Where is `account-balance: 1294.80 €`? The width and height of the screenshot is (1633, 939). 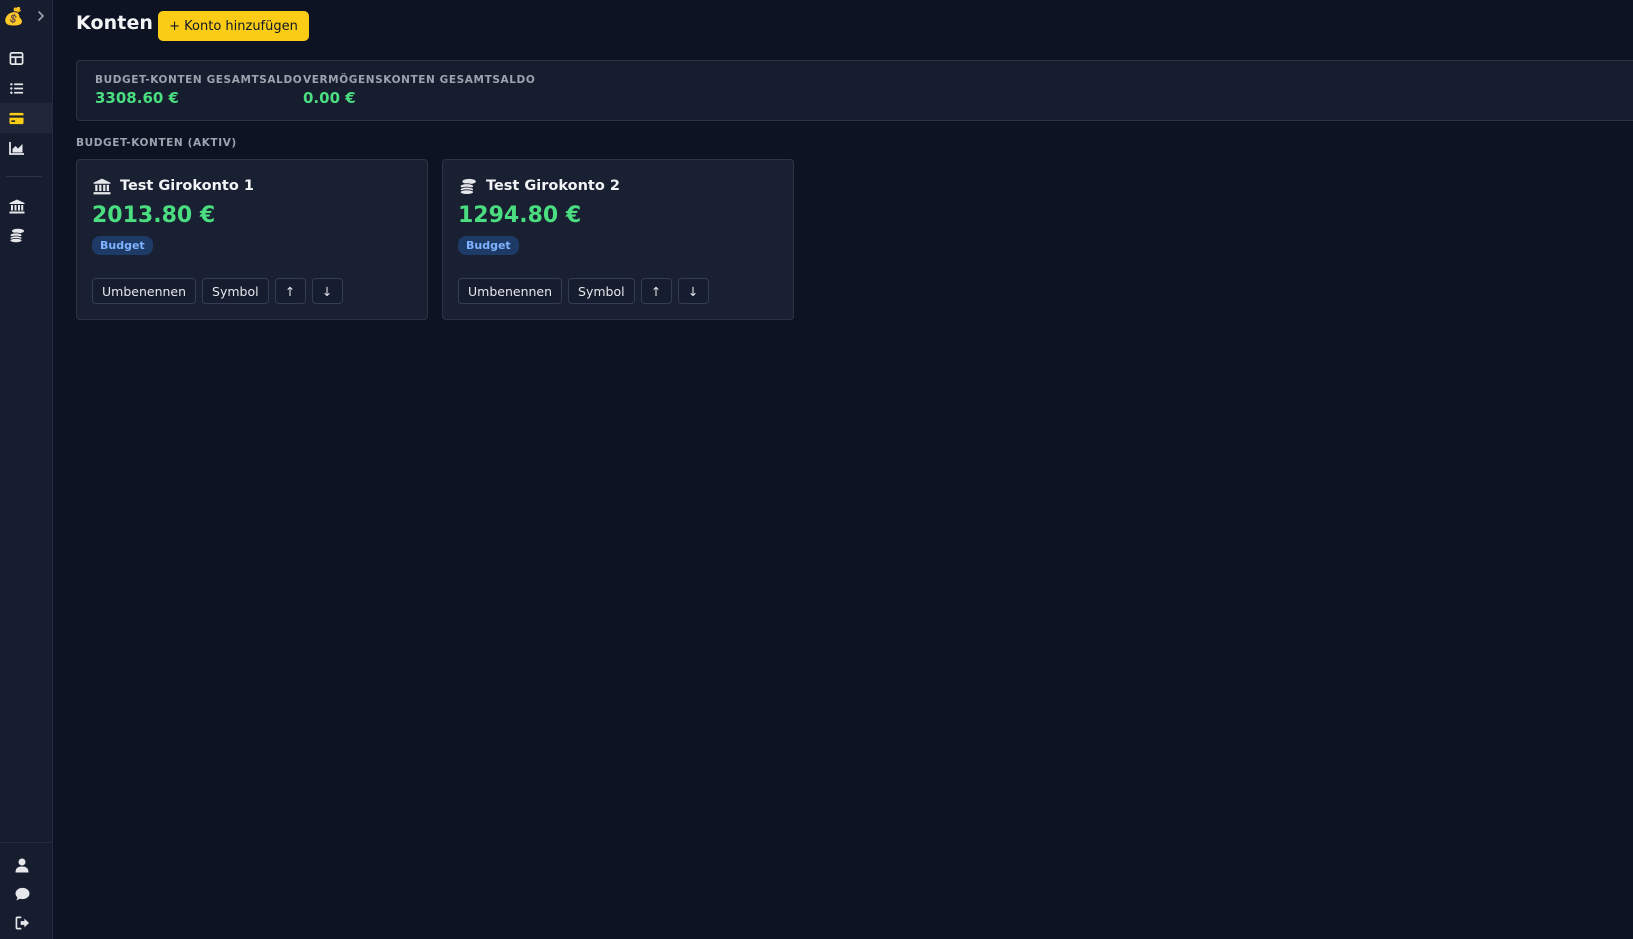
account-balance: 1294.80 € is located at coordinates (520, 215).